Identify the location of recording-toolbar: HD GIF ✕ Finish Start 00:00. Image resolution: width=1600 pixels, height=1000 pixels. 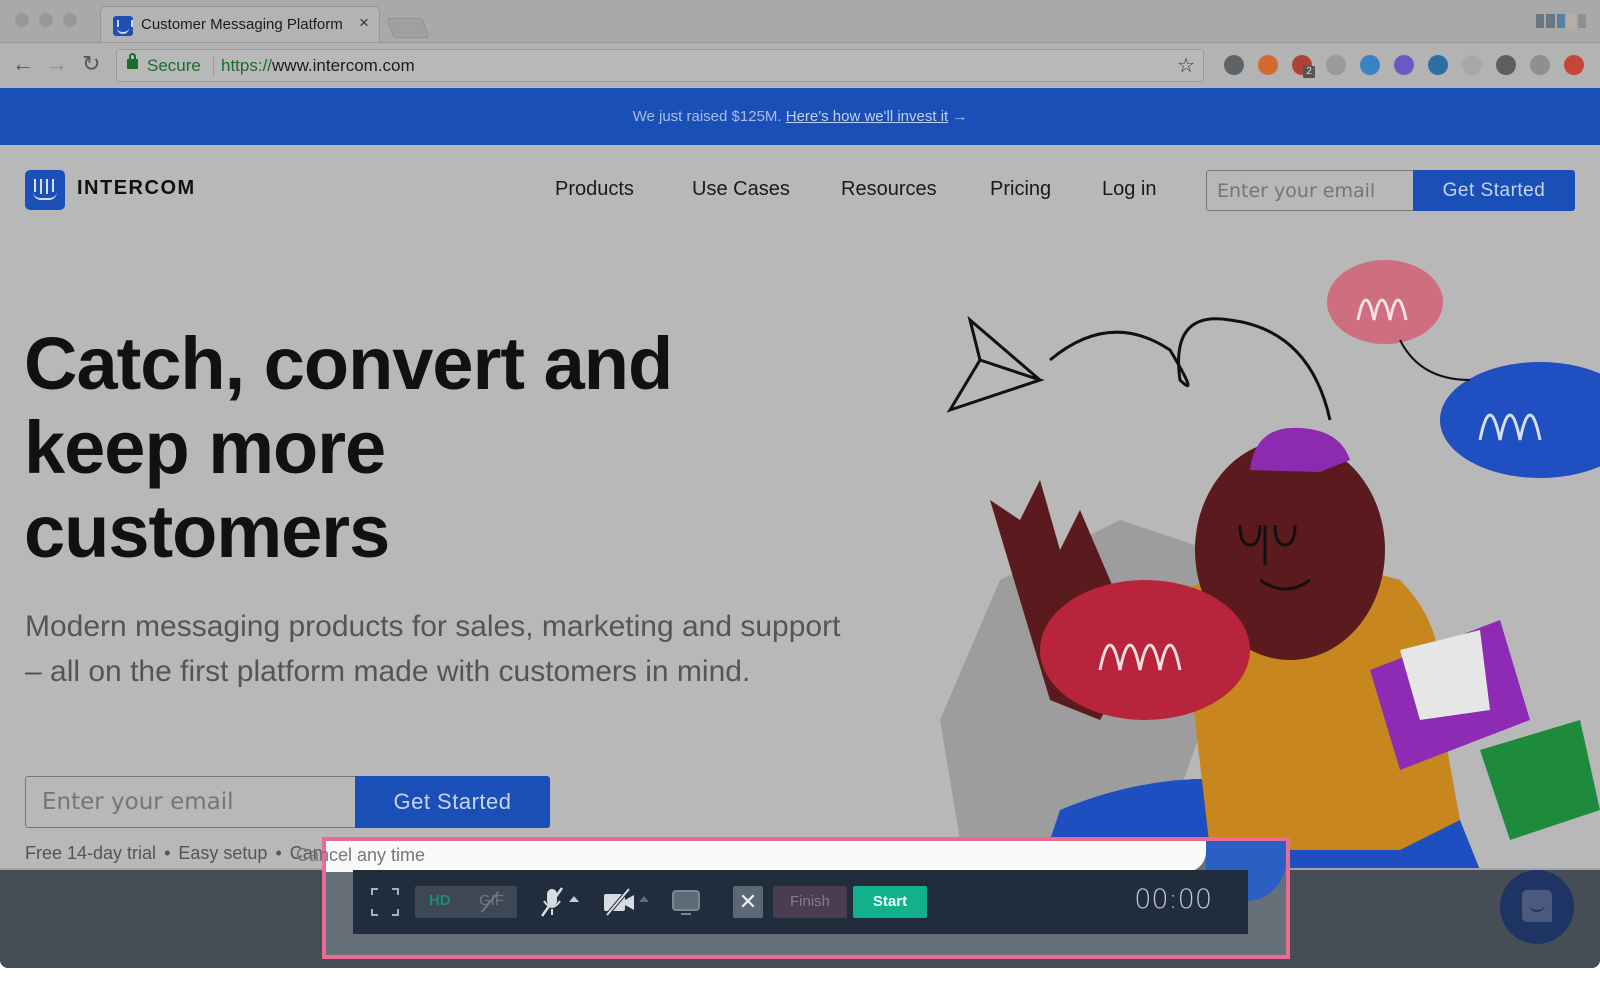
(800, 902).